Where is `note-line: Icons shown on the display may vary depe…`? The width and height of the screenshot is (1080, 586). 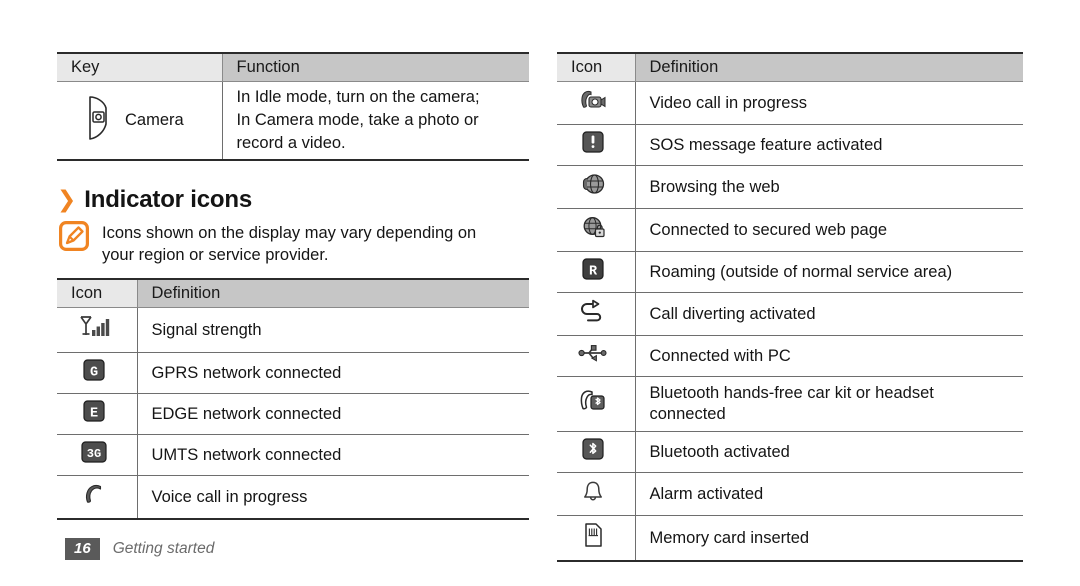
note-line: Icons shown on the display may vary depe… is located at coordinates (289, 233).